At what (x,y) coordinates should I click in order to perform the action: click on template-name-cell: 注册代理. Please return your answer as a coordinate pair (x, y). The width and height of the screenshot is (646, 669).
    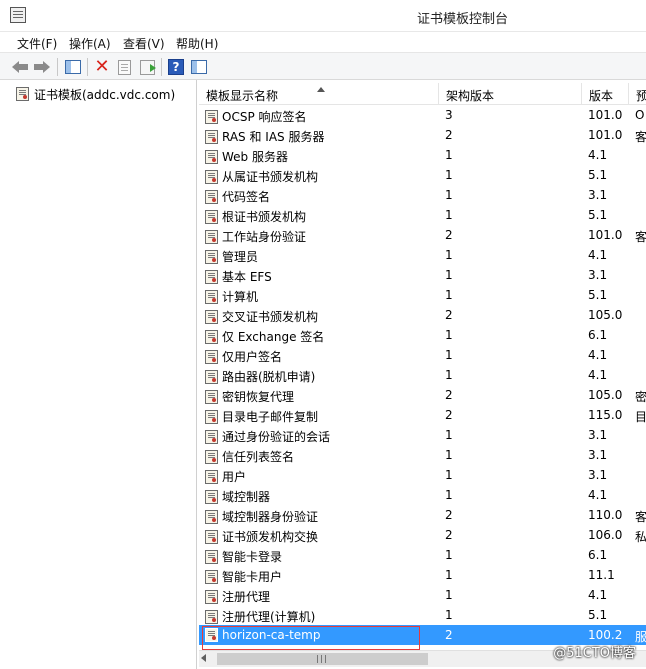
    Looking at the image, I should click on (237, 596).